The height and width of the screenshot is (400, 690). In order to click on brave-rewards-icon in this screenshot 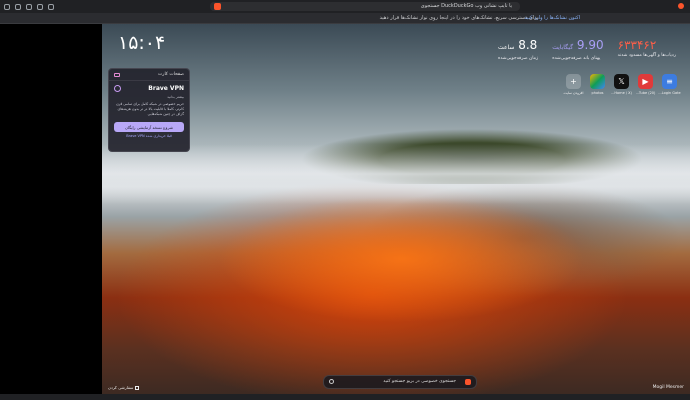, I will do `click(681, 6)`.